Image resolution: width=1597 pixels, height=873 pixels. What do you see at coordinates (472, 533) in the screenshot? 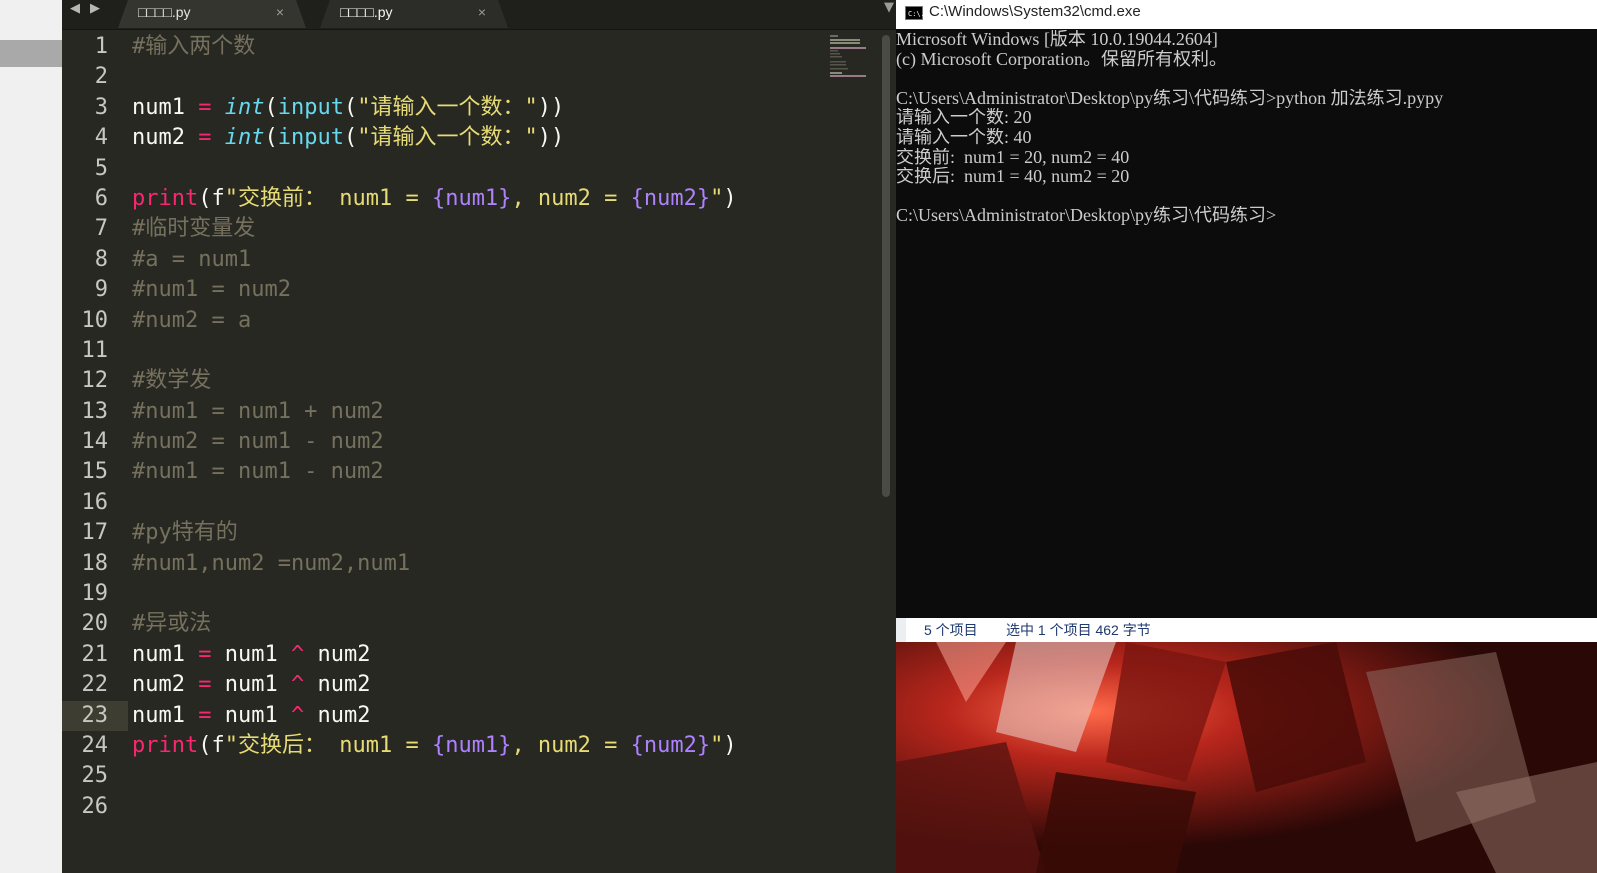
I see `code-line: 17 #py特有的` at bounding box center [472, 533].